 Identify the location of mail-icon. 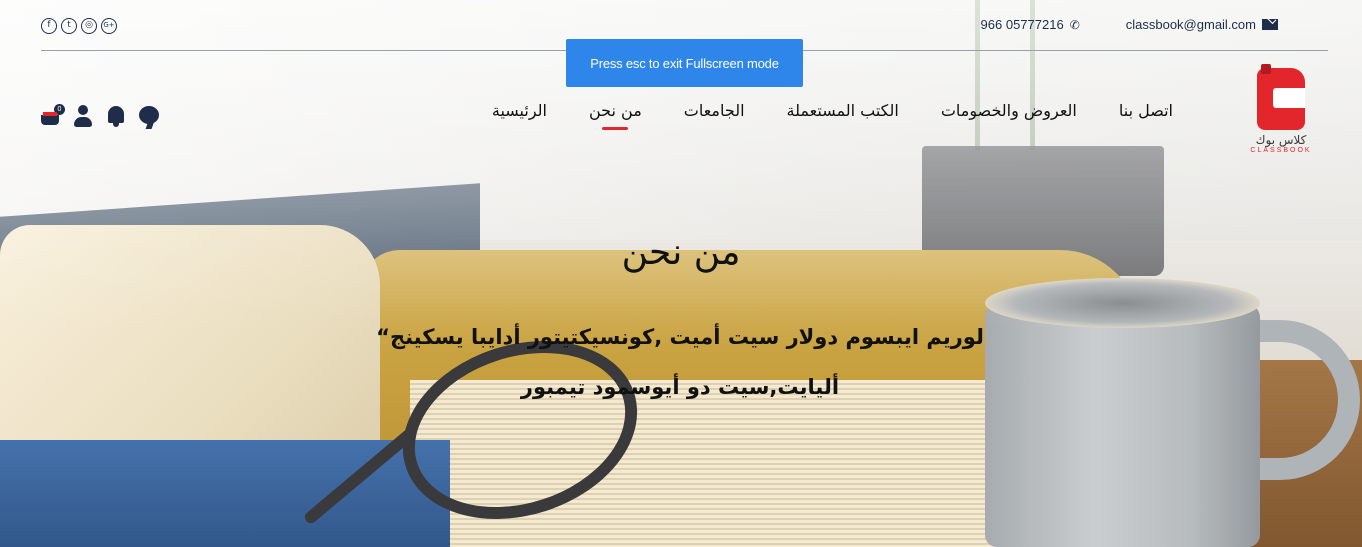
(1270, 24).